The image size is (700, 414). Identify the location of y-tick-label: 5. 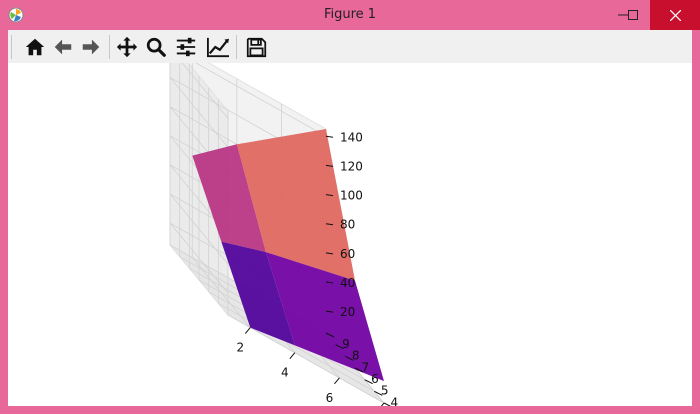
(385, 391).